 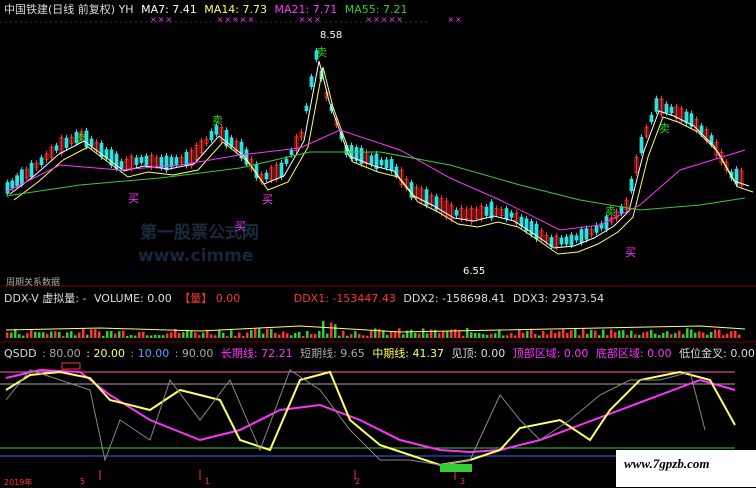 I want to click on ddx1-label: DDX1: -153447.43, so click(x=344, y=298).